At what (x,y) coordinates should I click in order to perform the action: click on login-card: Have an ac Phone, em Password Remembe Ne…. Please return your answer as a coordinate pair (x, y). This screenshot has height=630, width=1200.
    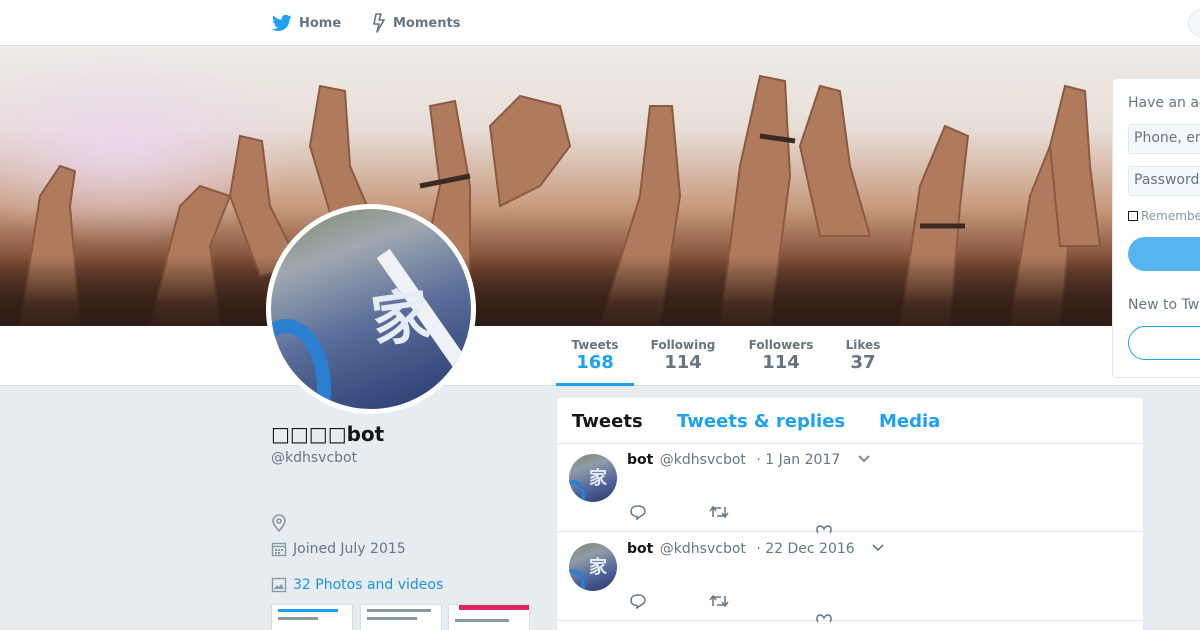
    Looking at the image, I should click on (1156, 228).